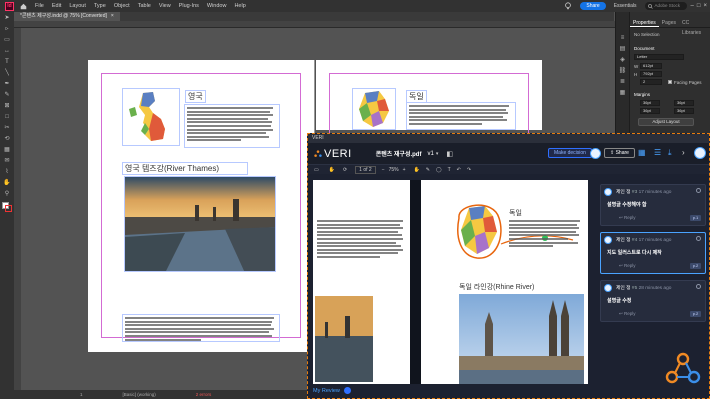 The height and width of the screenshot is (399, 710). I want to click on adobe-stock-search: Adobe Stock, so click(665, 6).